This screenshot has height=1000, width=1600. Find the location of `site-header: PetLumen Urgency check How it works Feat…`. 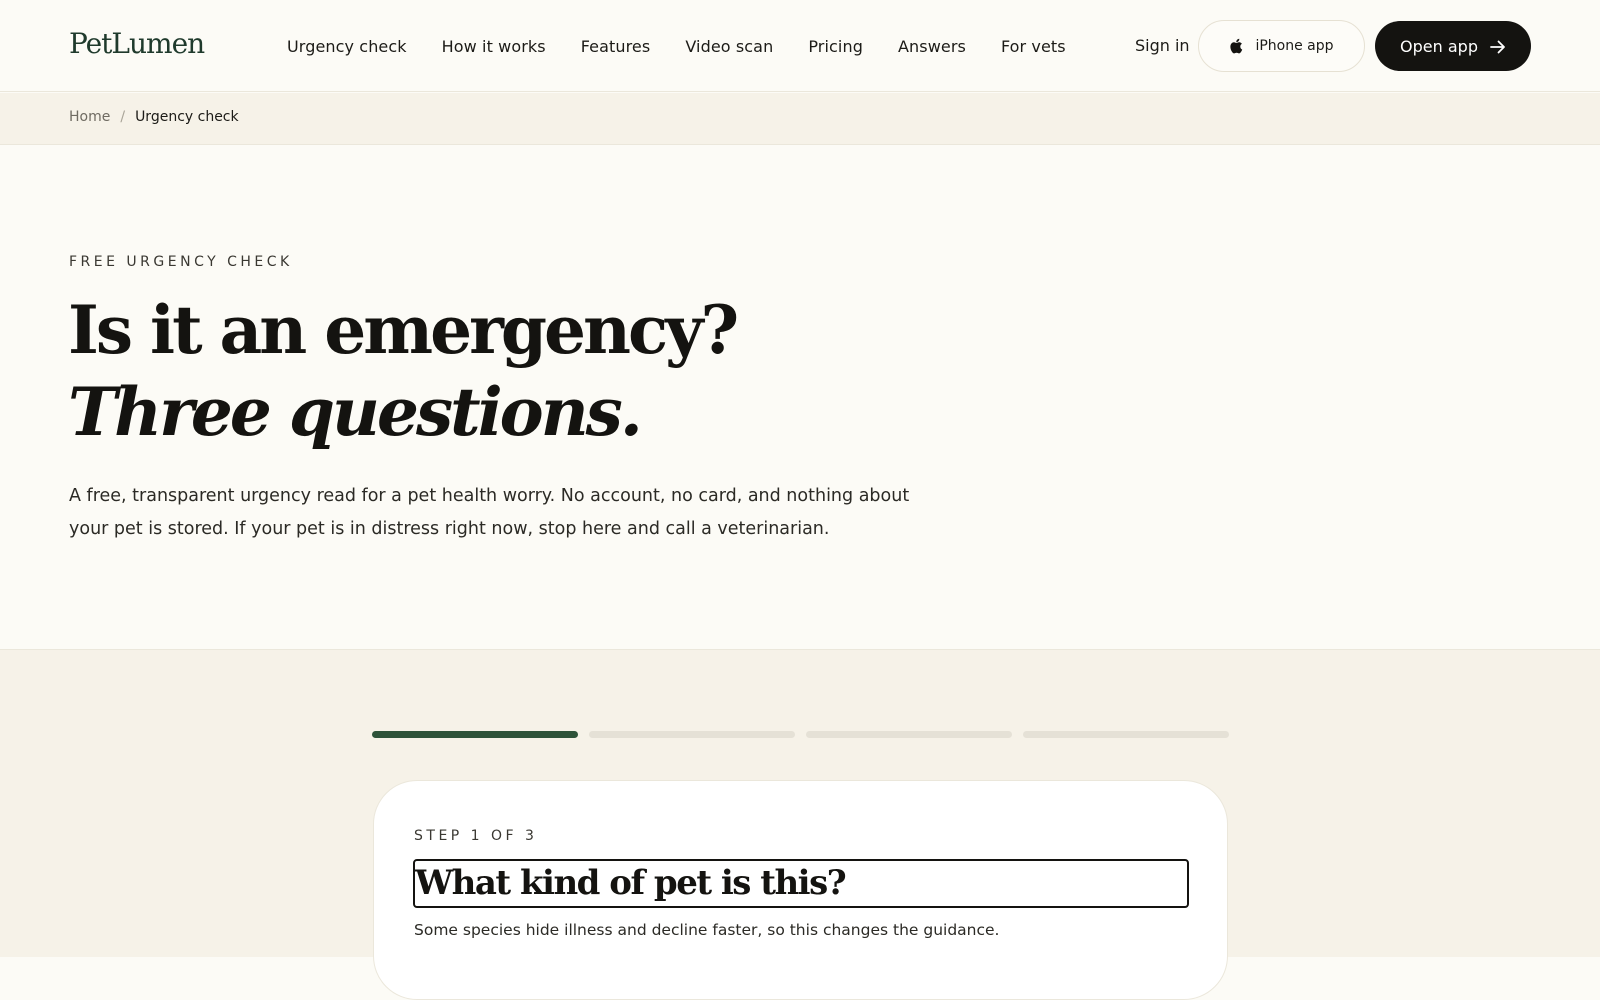

site-header: PetLumen Urgency check How it works Feat… is located at coordinates (800, 46).